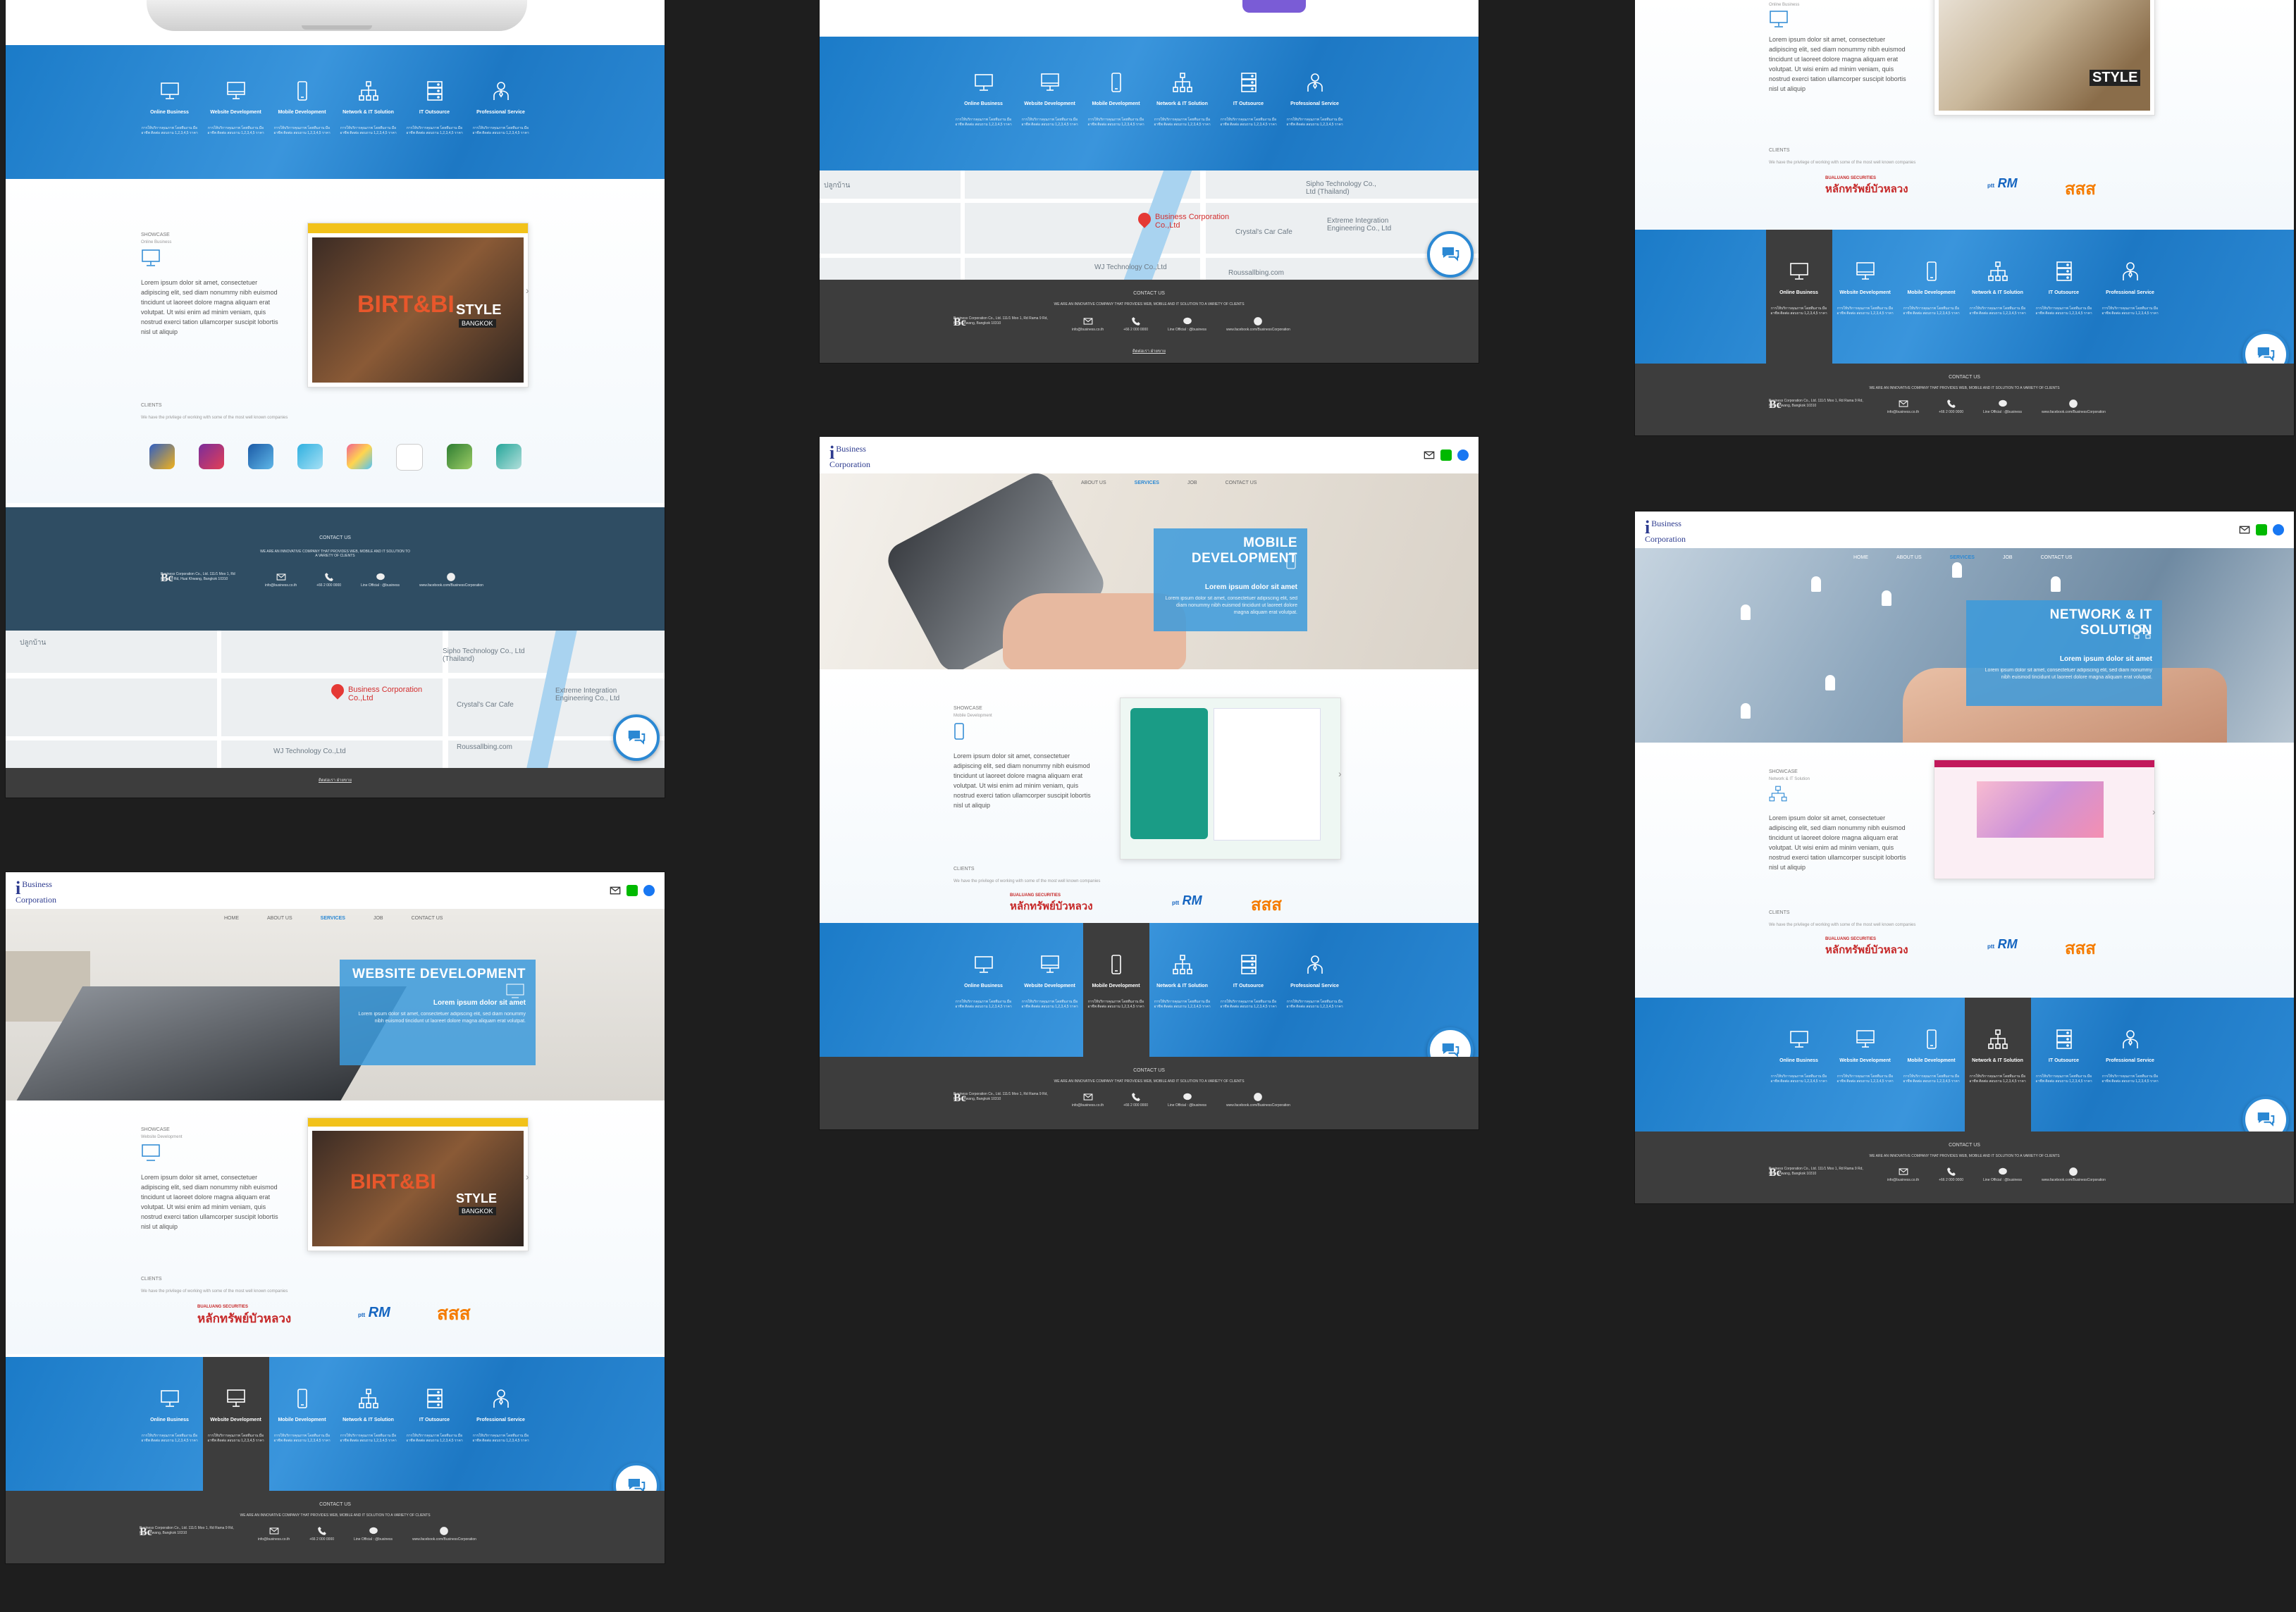  I want to click on portfolio-screenshot: STYLE, so click(2044, 58).